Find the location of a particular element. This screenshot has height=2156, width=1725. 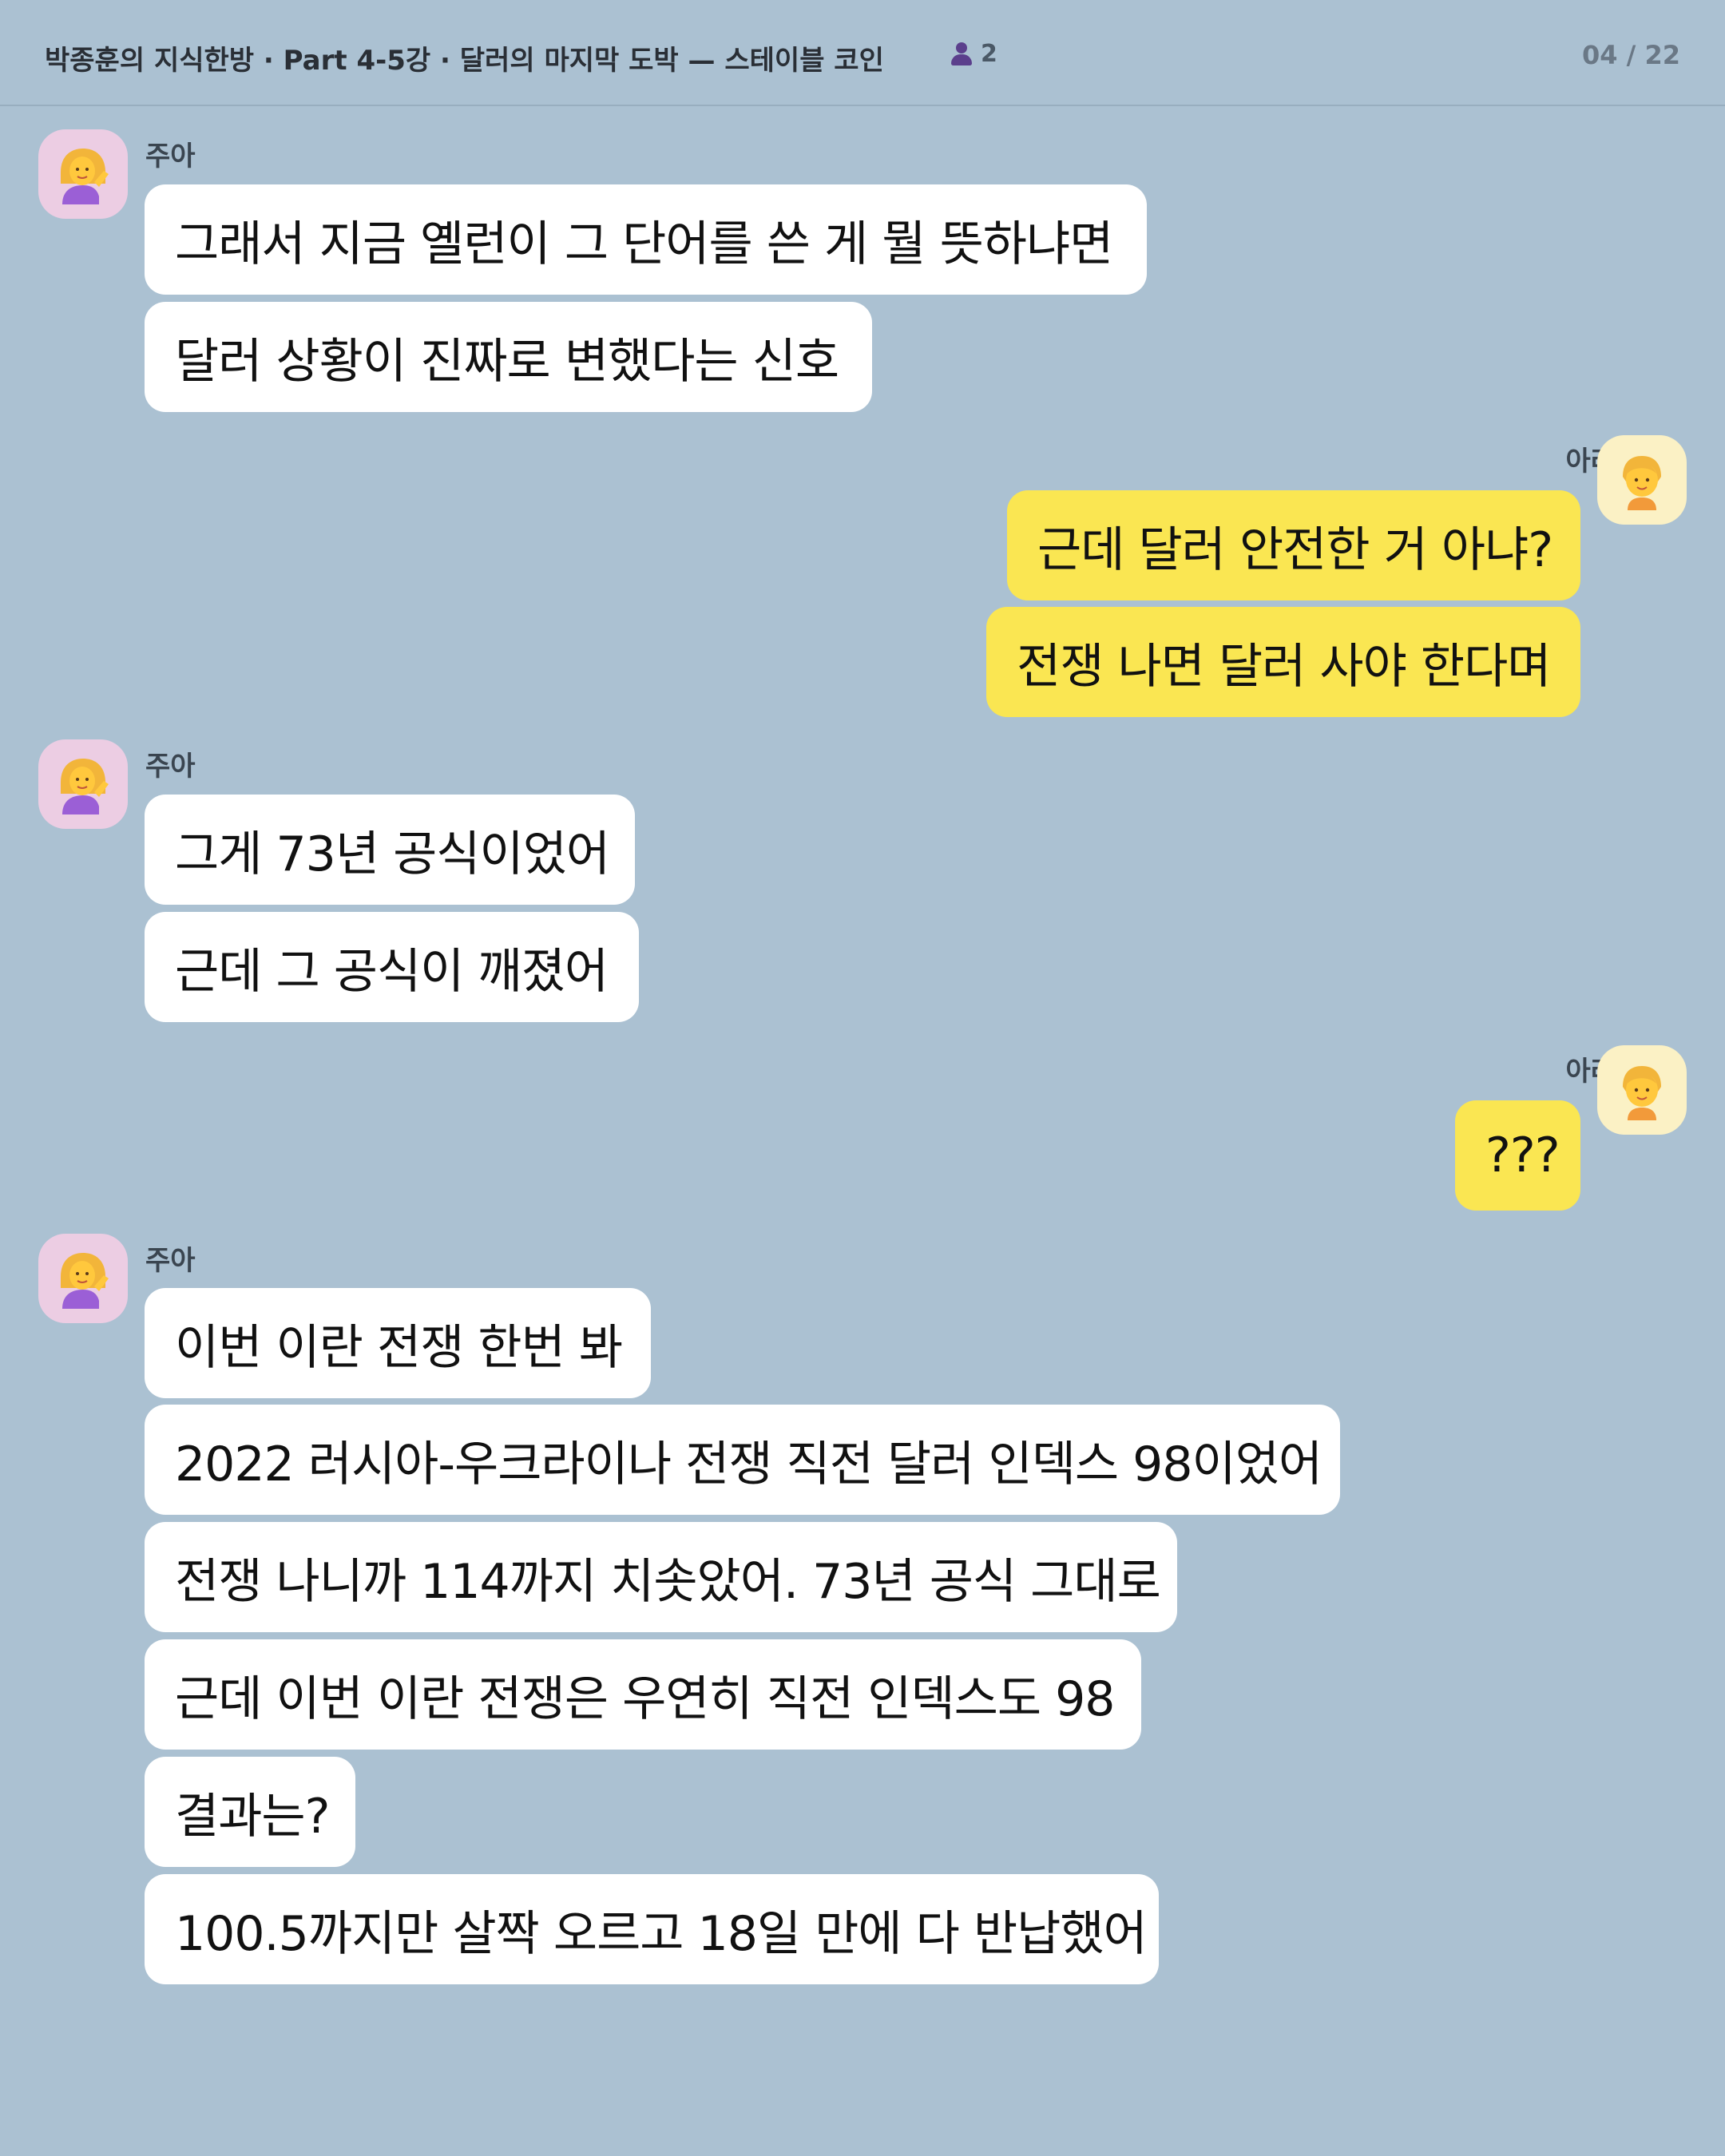

message-bubble-out: 전쟁 나면 달러 사야 한다며 is located at coordinates (1283, 662).